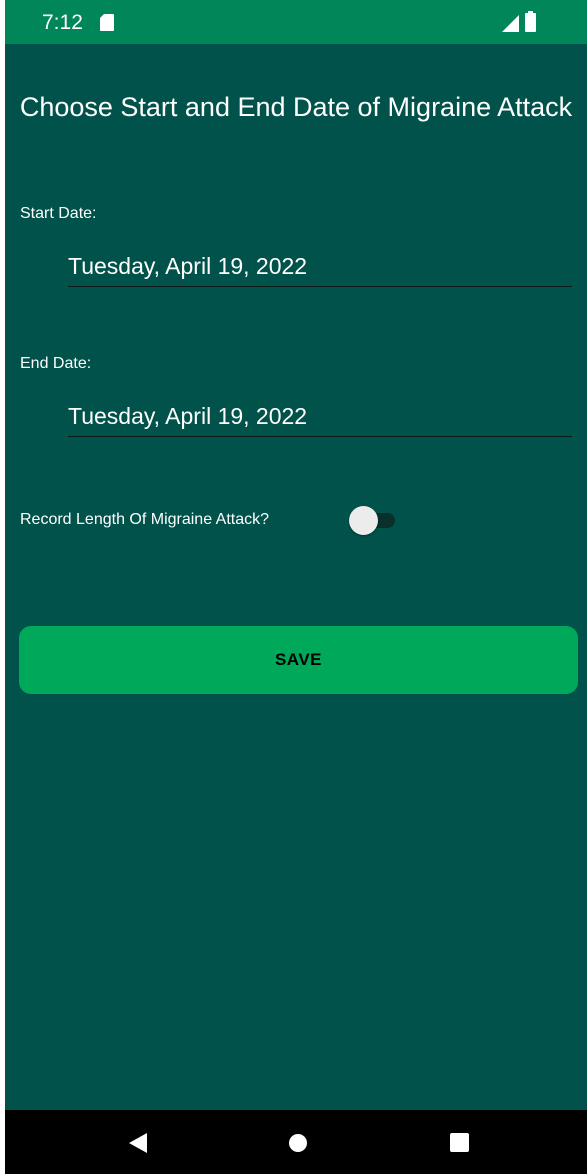 The image size is (587, 1174). What do you see at coordinates (296, 22) in the screenshot?
I see `status-bar: 7:12` at bounding box center [296, 22].